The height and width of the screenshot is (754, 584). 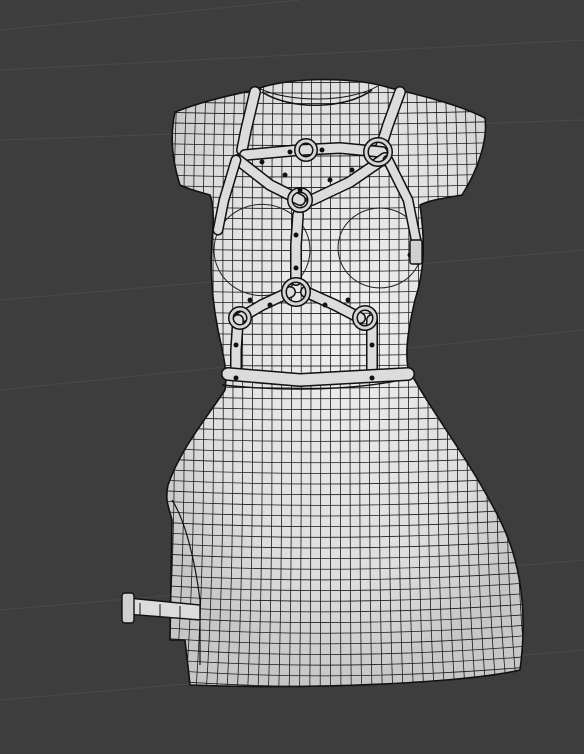 What do you see at coordinates (128, 608) in the screenshot?
I see `thigh-strap-buckle` at bounding box center [128, 608].